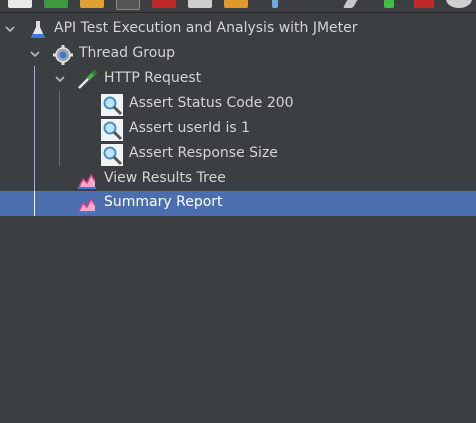 This screenshot has width=476, height=423. I want to click on tree-node-label: Assert Response Size, so click(203, 153).